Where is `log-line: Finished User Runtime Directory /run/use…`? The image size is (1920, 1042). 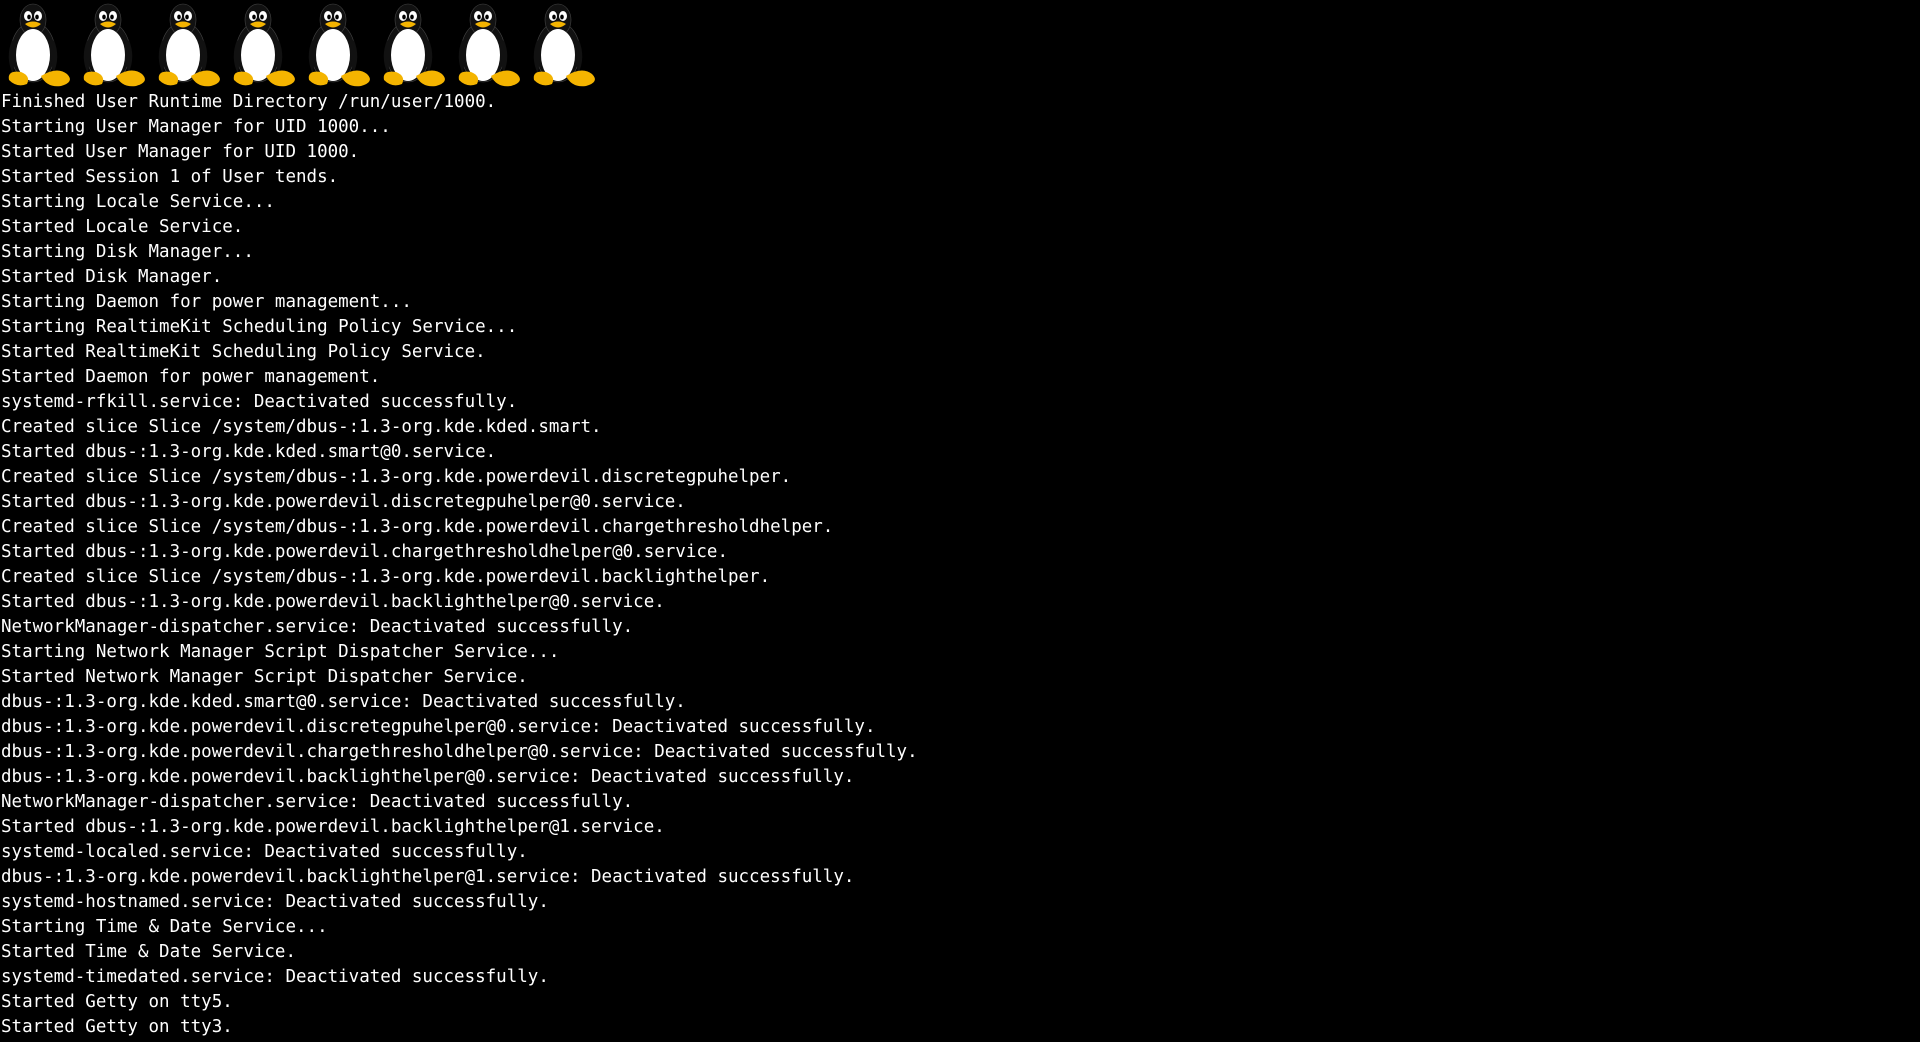 log-line: Finished User Runtime Directory /run/use… is located at coordinates (249, 102).